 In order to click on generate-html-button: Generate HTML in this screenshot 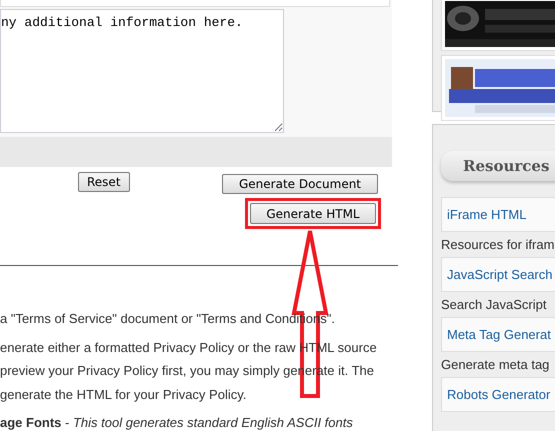, I will do `click(313, 213)`.